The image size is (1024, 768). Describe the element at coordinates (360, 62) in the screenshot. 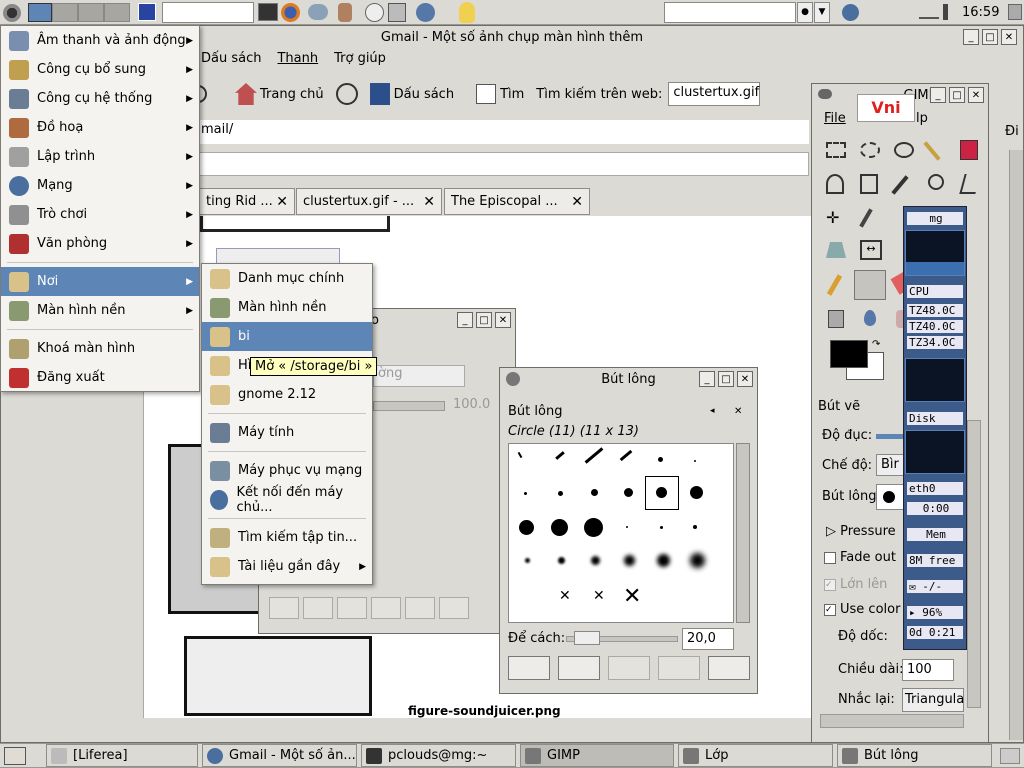

I see `menu-help: Trợ giúp` at that location.